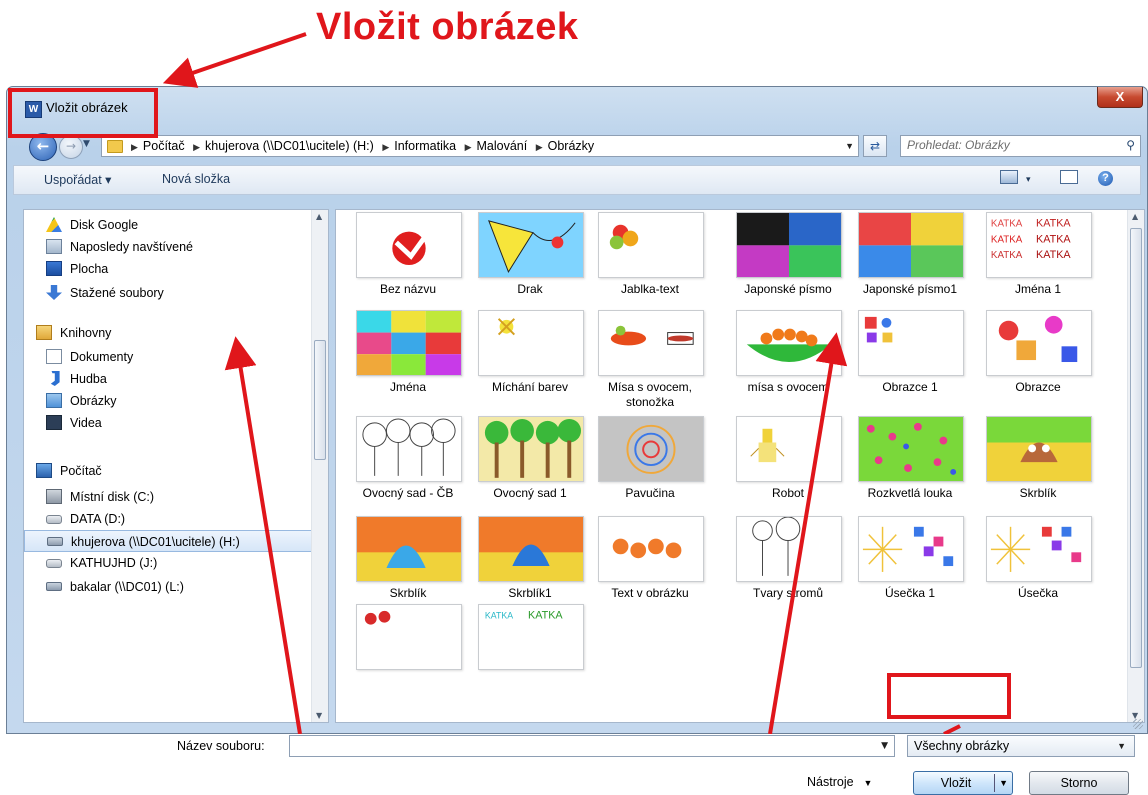 The width and height of the screenshot is (1148, 795). What do you see at coordinates (169, 357) in the screenshot?
I see `sidebar-item-documents: Dokumenty` at bounding box center [169, 357].